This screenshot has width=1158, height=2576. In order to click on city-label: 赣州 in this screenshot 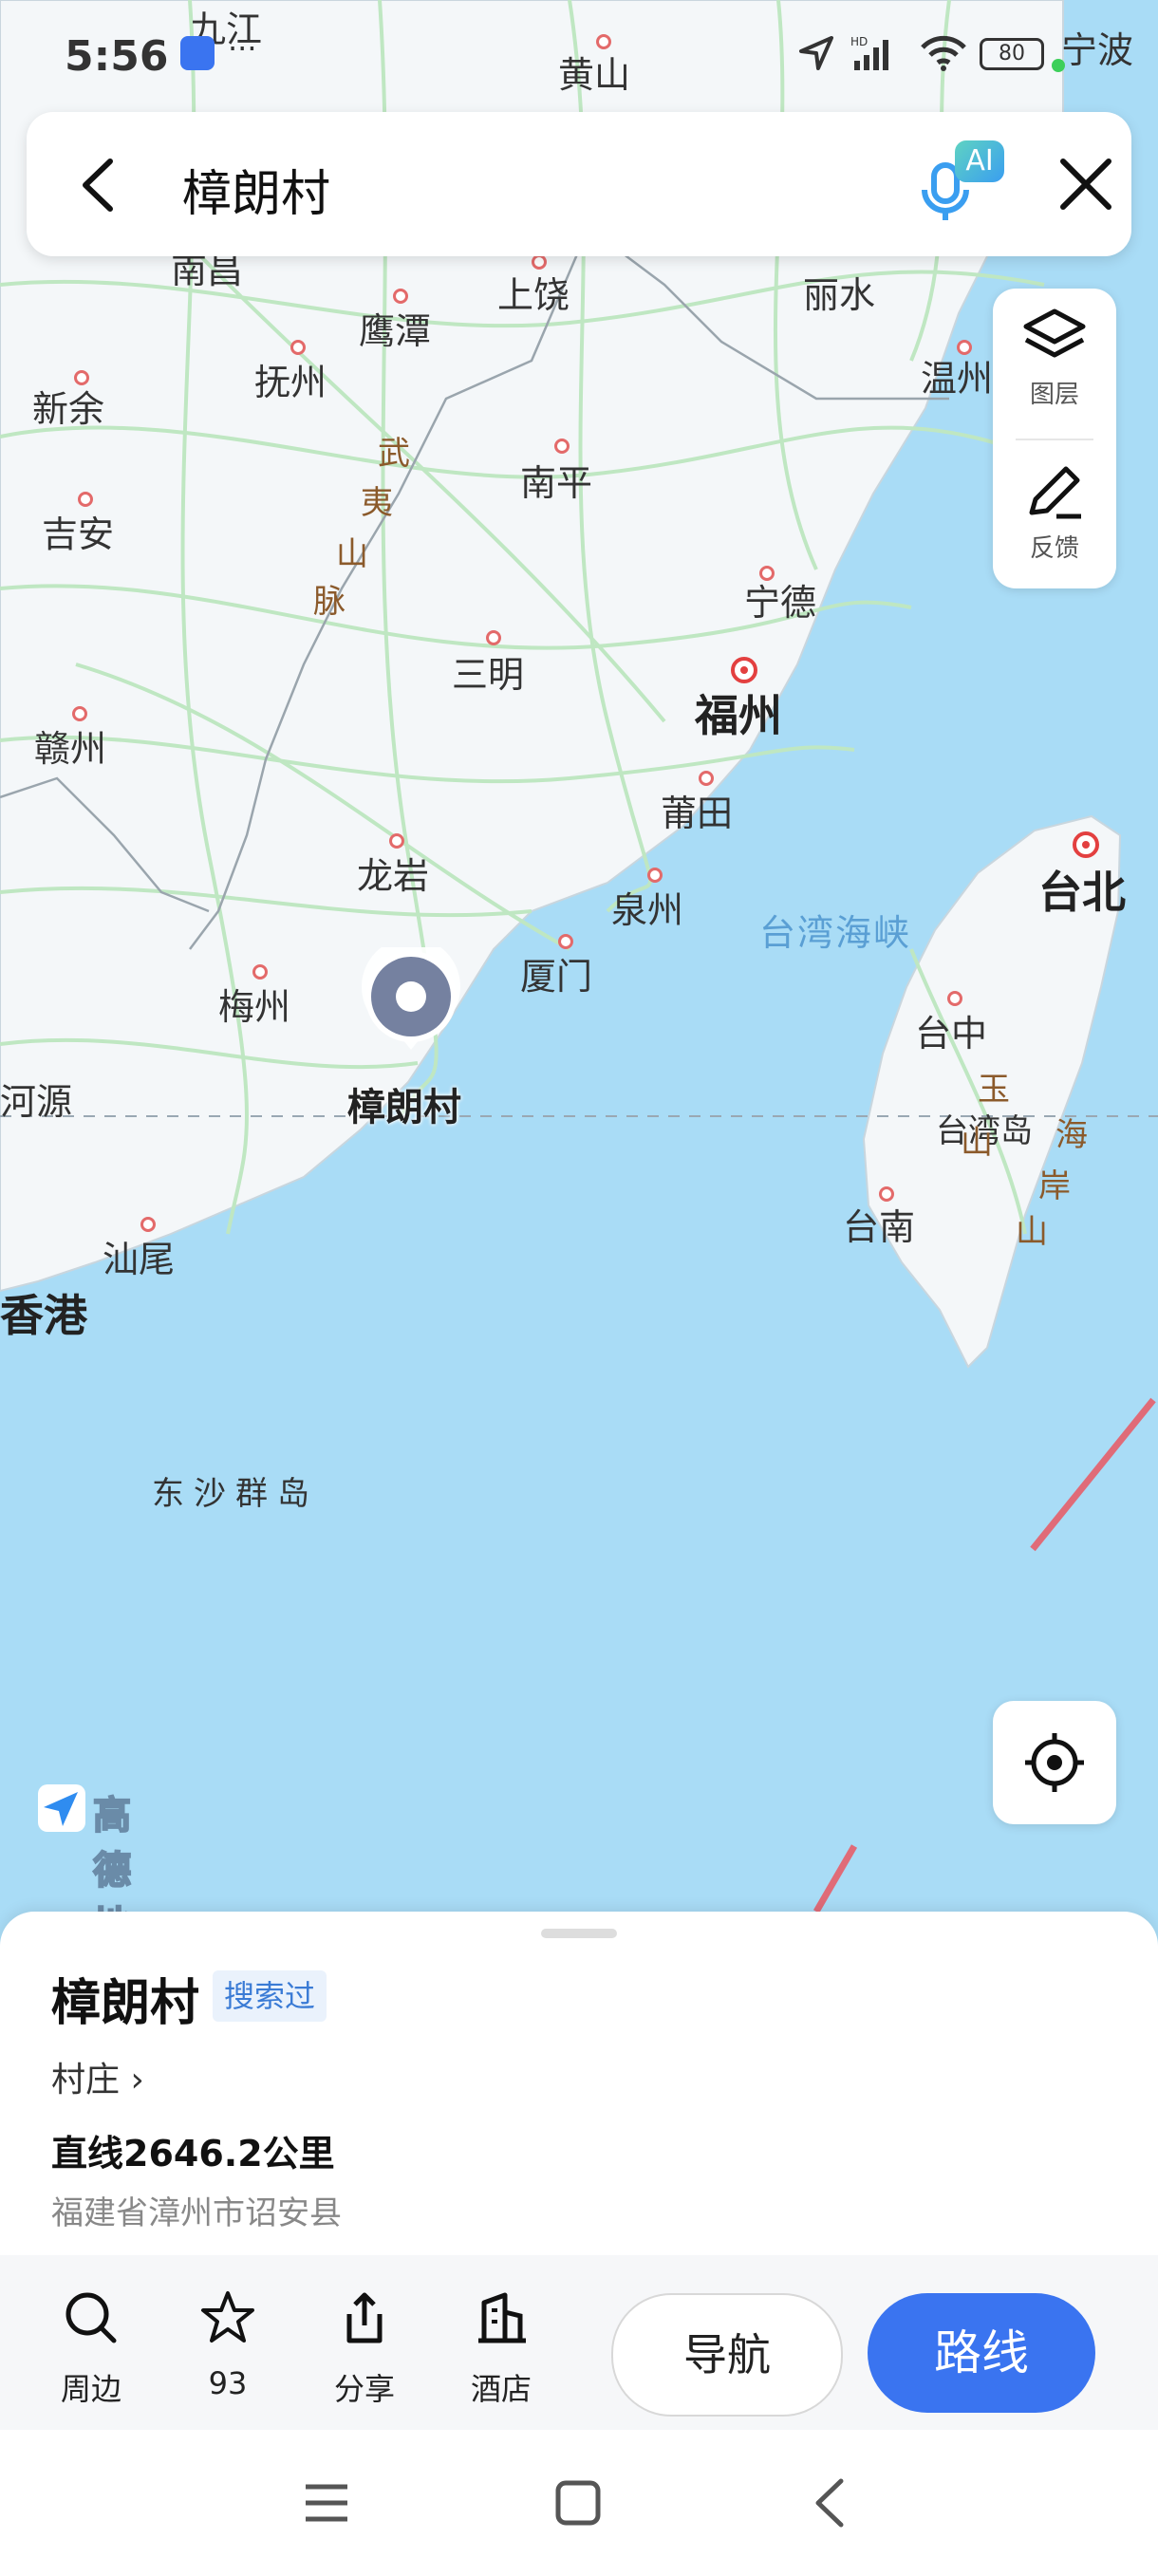, I will do `click(70, 749)`.